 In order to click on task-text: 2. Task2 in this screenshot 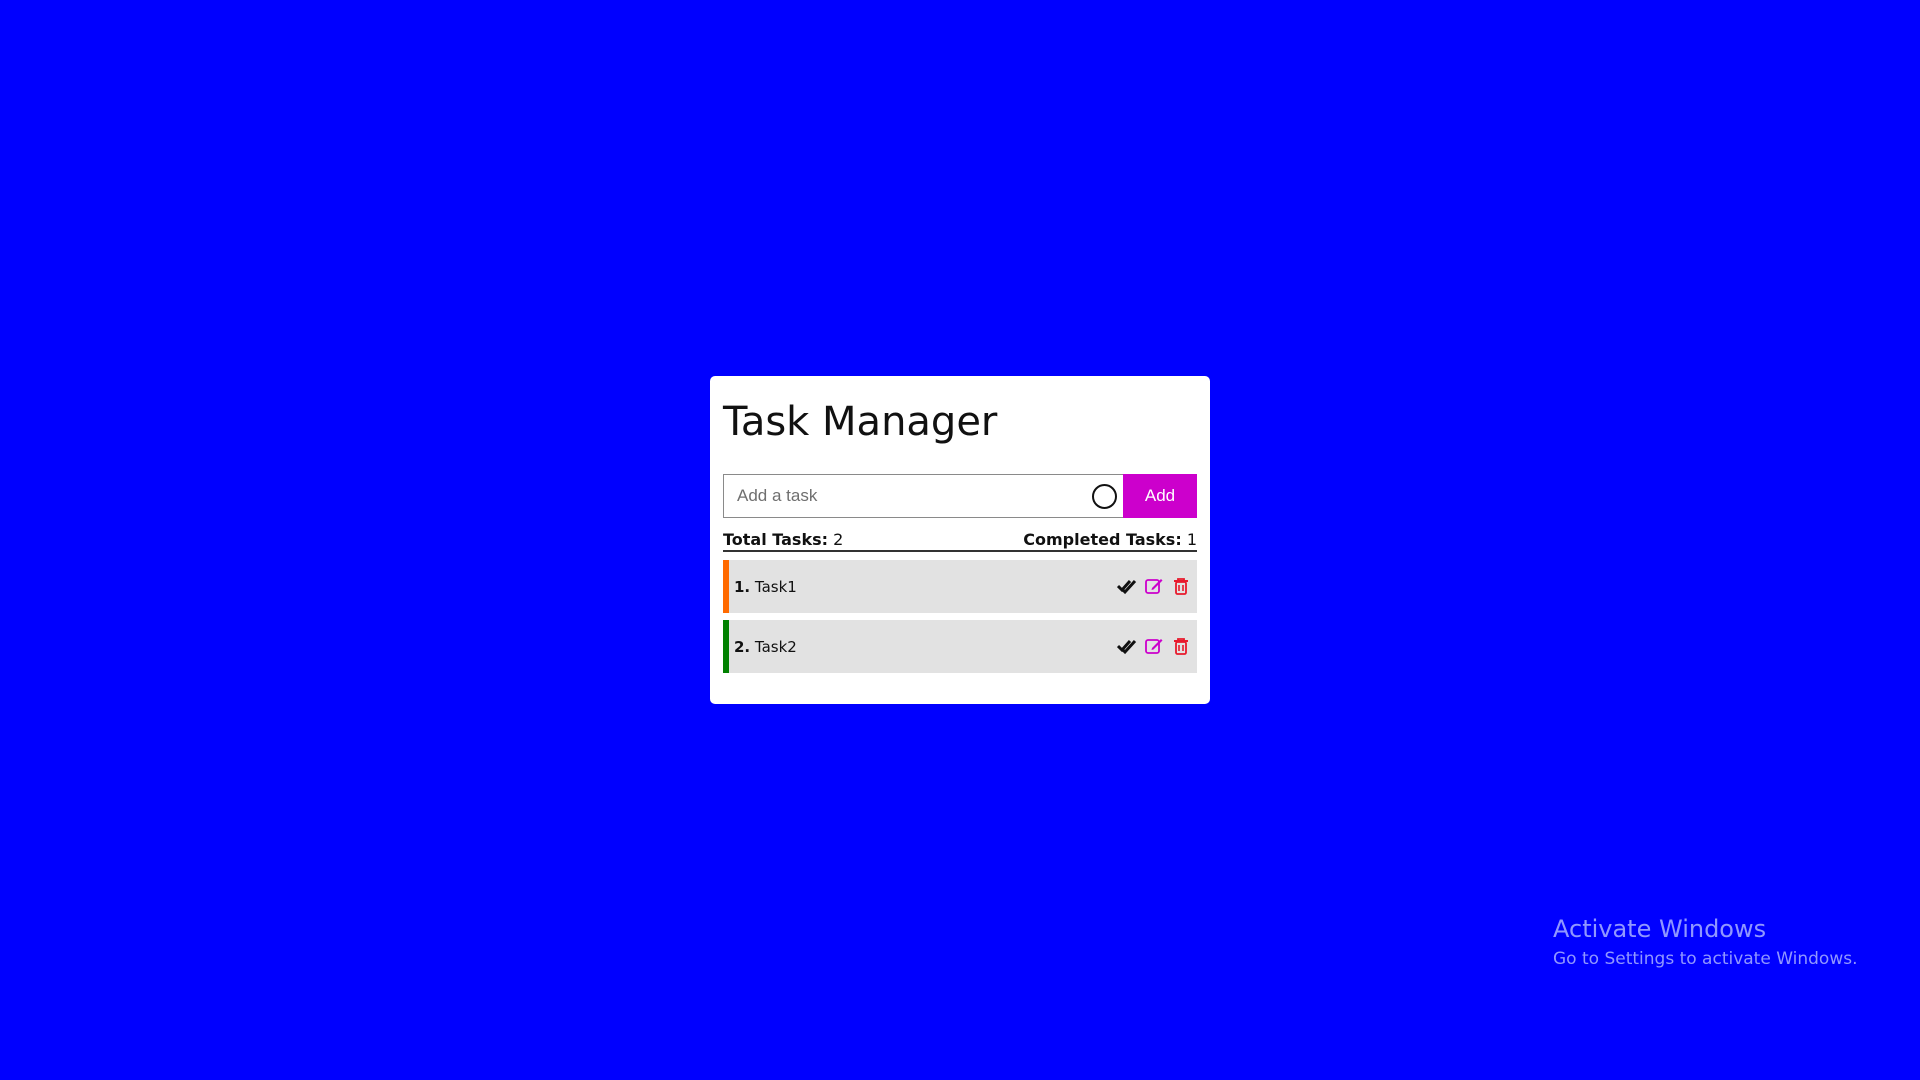, I will do `click(765, 647)`.